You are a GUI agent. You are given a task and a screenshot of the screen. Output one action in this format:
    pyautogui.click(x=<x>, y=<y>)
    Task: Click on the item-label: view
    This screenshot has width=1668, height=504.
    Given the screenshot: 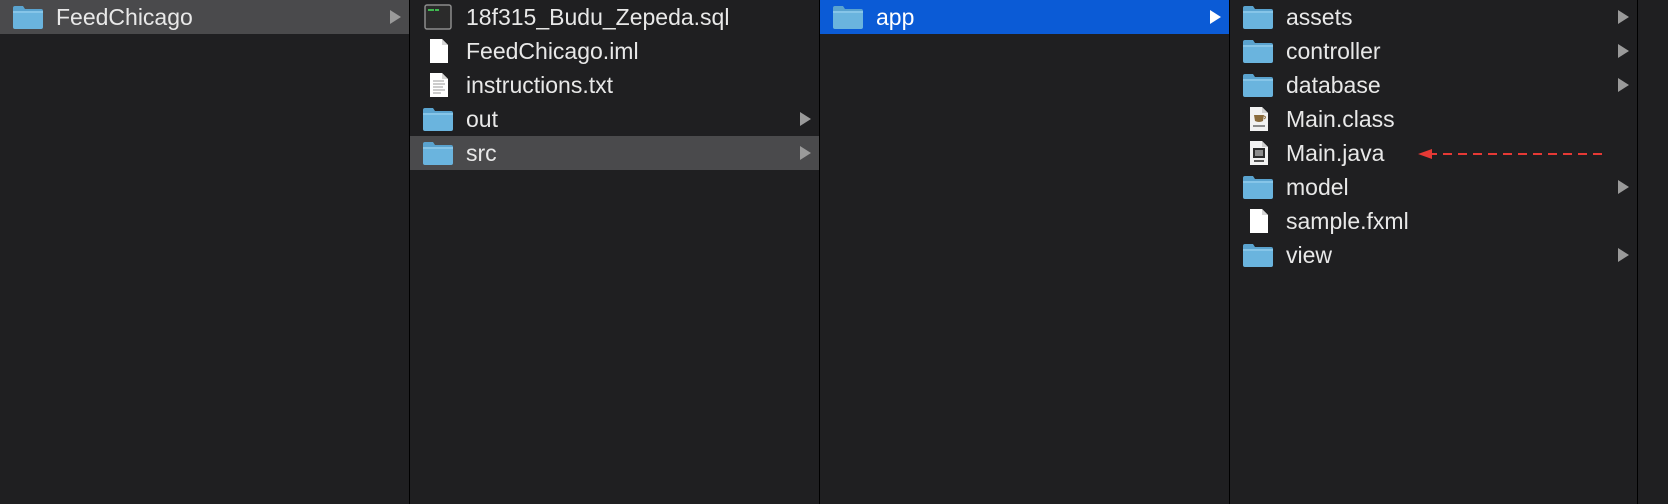 What is the action you would take?
    pyautogui.click(x=1309, y=255)
    